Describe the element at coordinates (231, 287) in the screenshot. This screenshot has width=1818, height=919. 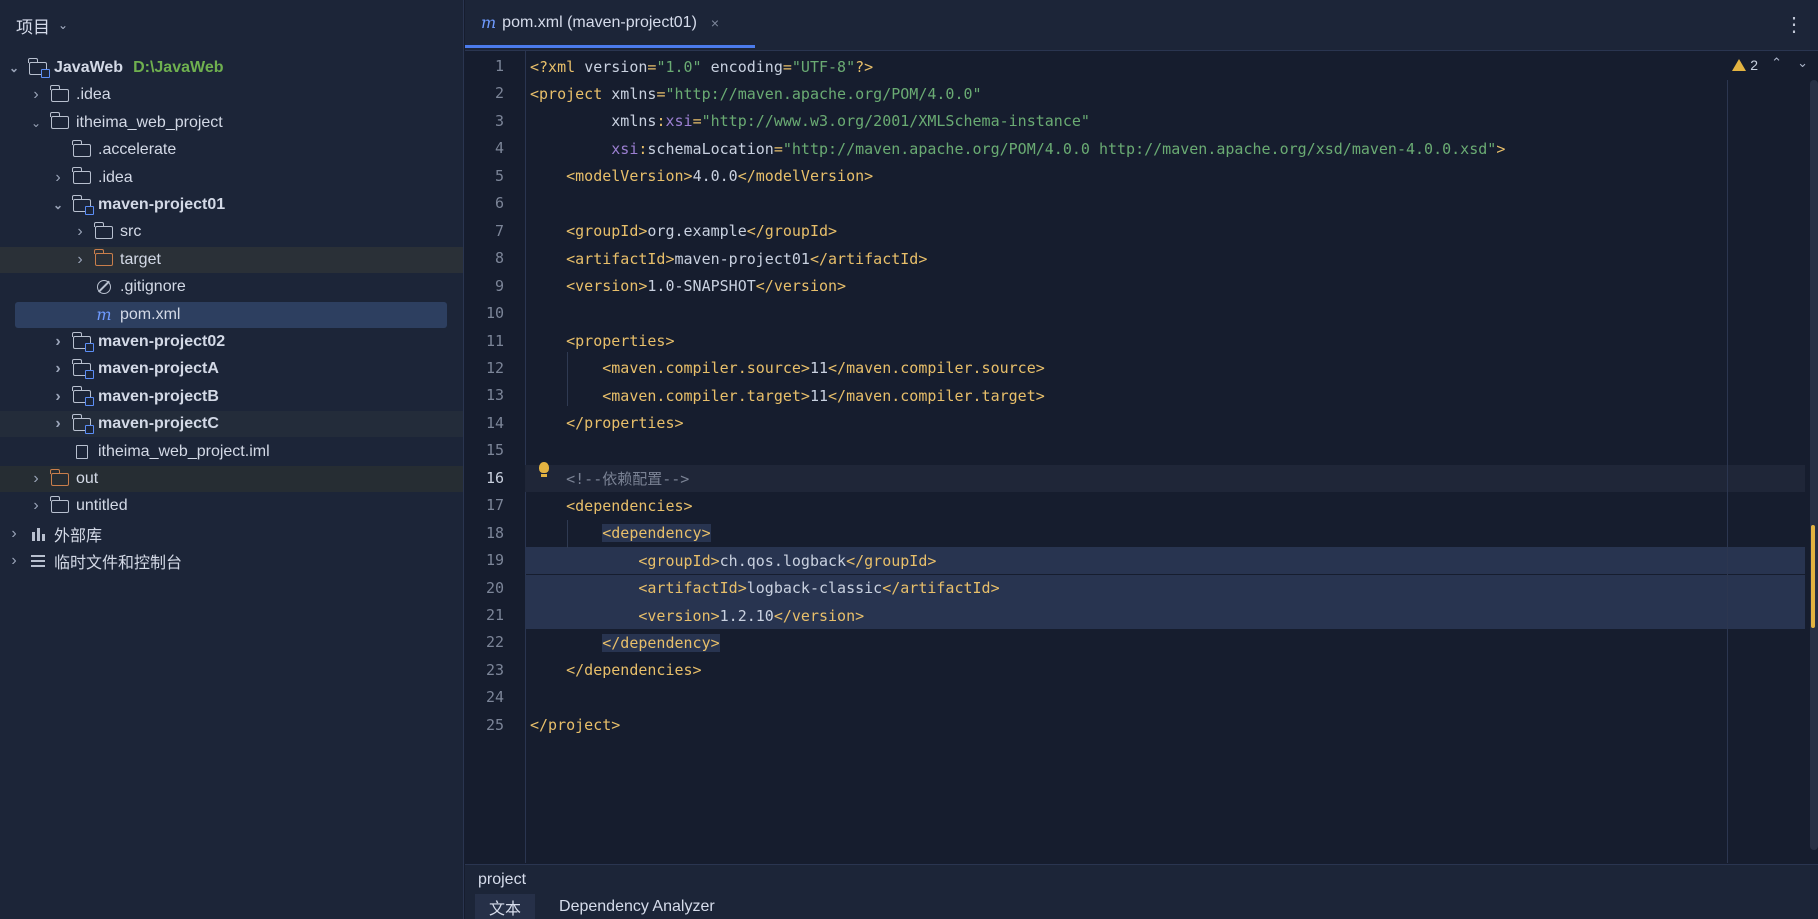
I see `tree-item: .gitignore` at that location.